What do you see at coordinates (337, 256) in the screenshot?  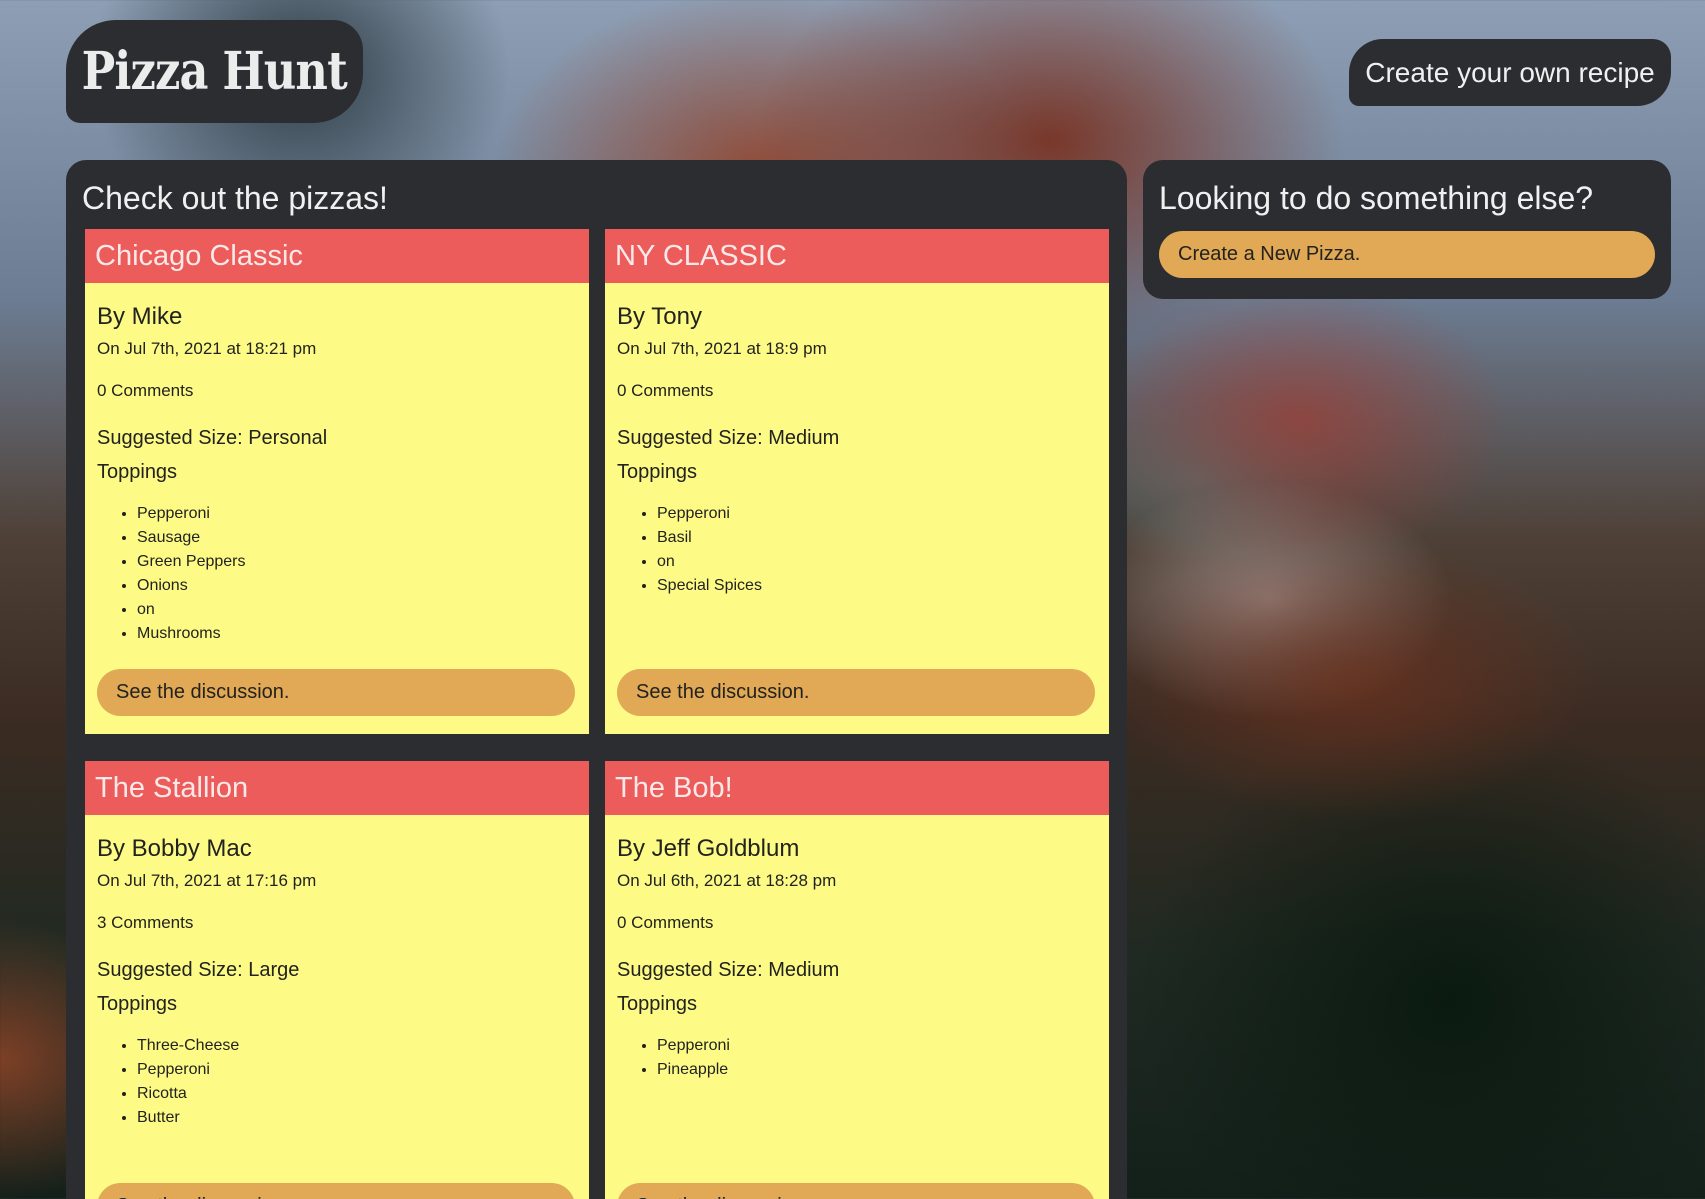 I see `pizza-name: Chicago Classic` at bounding box center [337, 256].